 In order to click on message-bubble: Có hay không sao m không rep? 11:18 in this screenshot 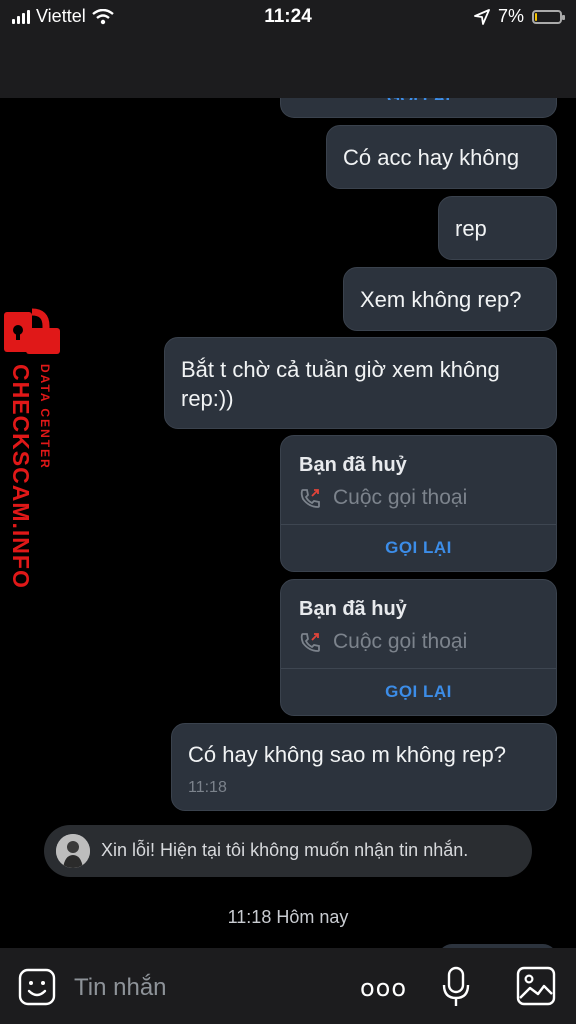, I will do `click(364, 767)`.